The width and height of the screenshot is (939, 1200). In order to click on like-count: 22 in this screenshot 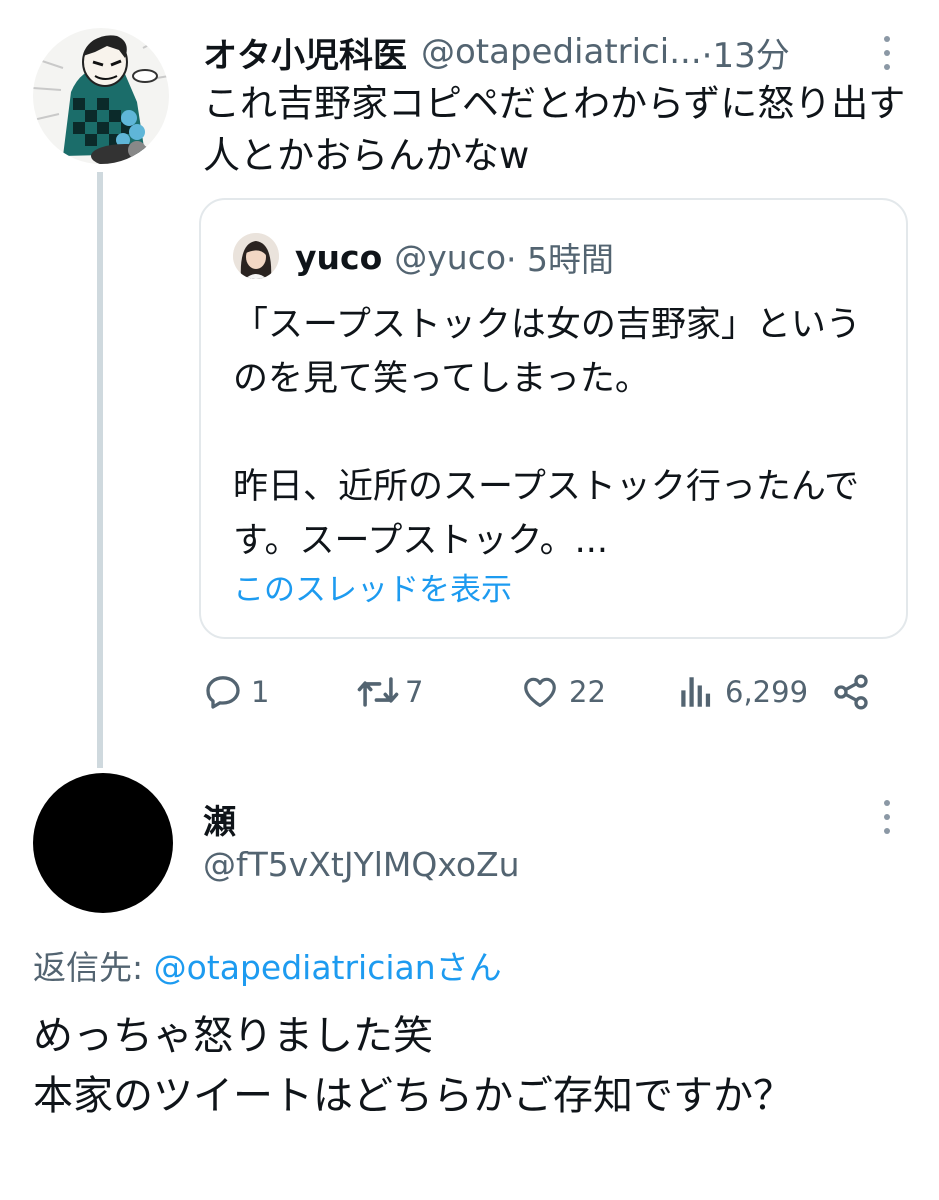, I will do `click(587, 692)`.